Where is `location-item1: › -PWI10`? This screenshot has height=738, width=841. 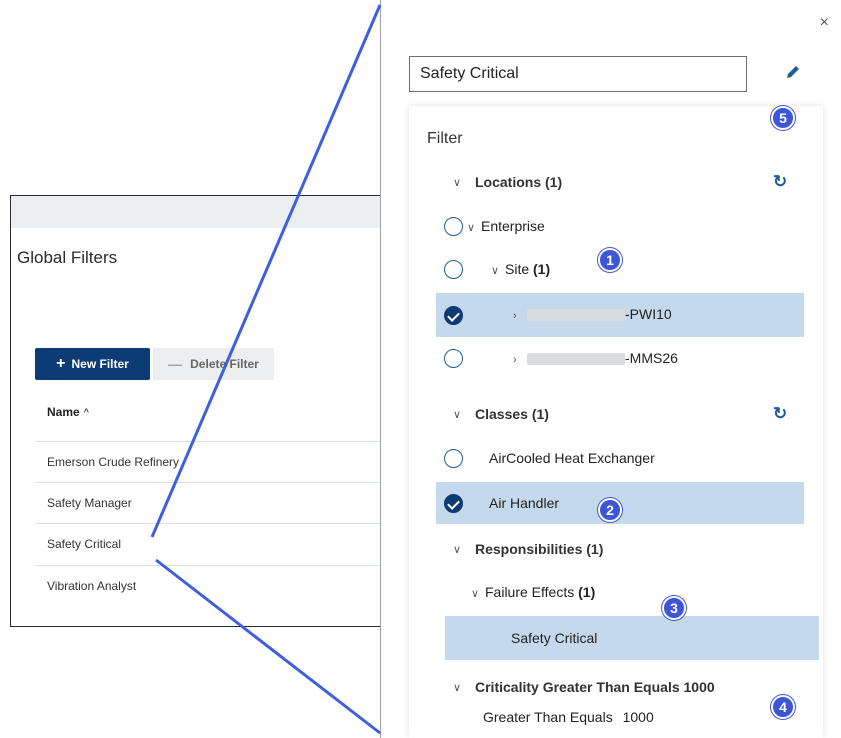 location-item1: › -PWI10 is located at coordinates (592, 314).